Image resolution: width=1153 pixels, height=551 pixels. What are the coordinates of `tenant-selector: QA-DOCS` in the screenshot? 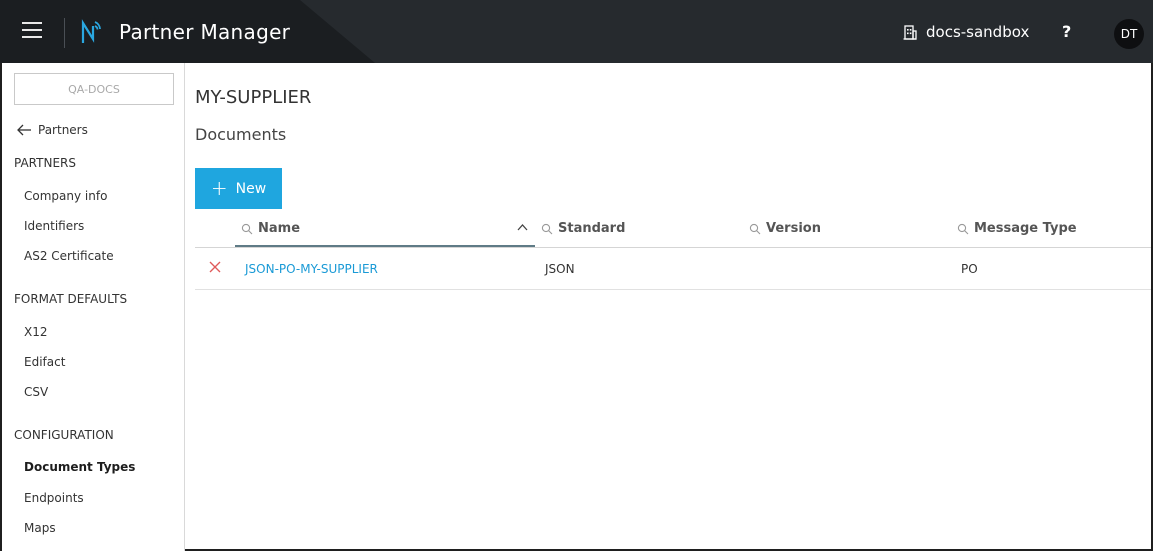 It's located at (94, 89).